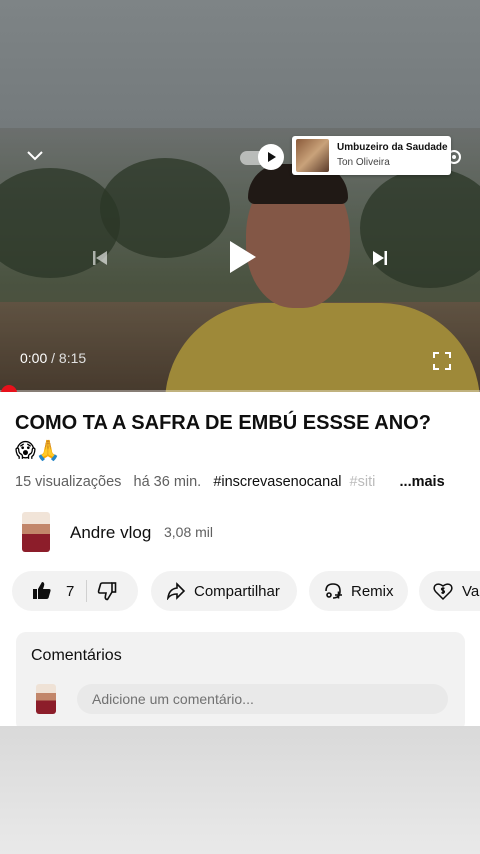 This screenshot has height=854, width=480. Describe the element at coordinates (240, 64) in the screenshot. I see `top-background` at that location.